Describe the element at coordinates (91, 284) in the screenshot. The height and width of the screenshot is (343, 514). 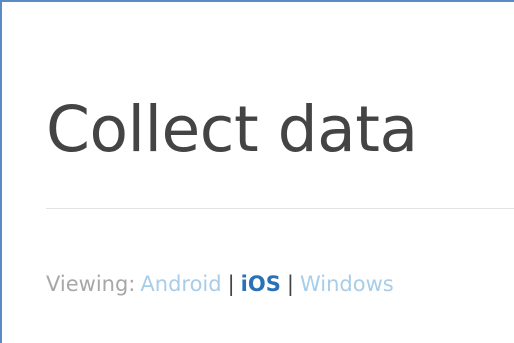
I see `viewing-label: Viewing:` at that location.